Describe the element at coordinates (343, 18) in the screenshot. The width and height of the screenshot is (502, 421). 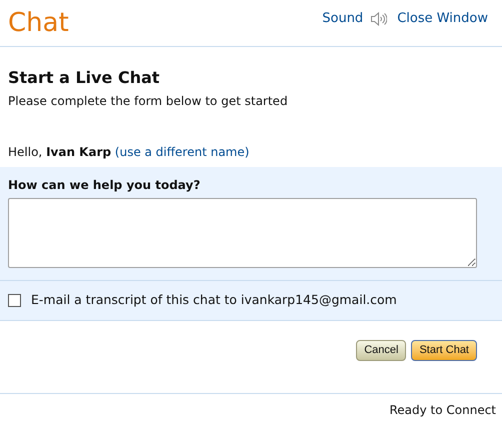
I see `sound-link: Sound` at that location.